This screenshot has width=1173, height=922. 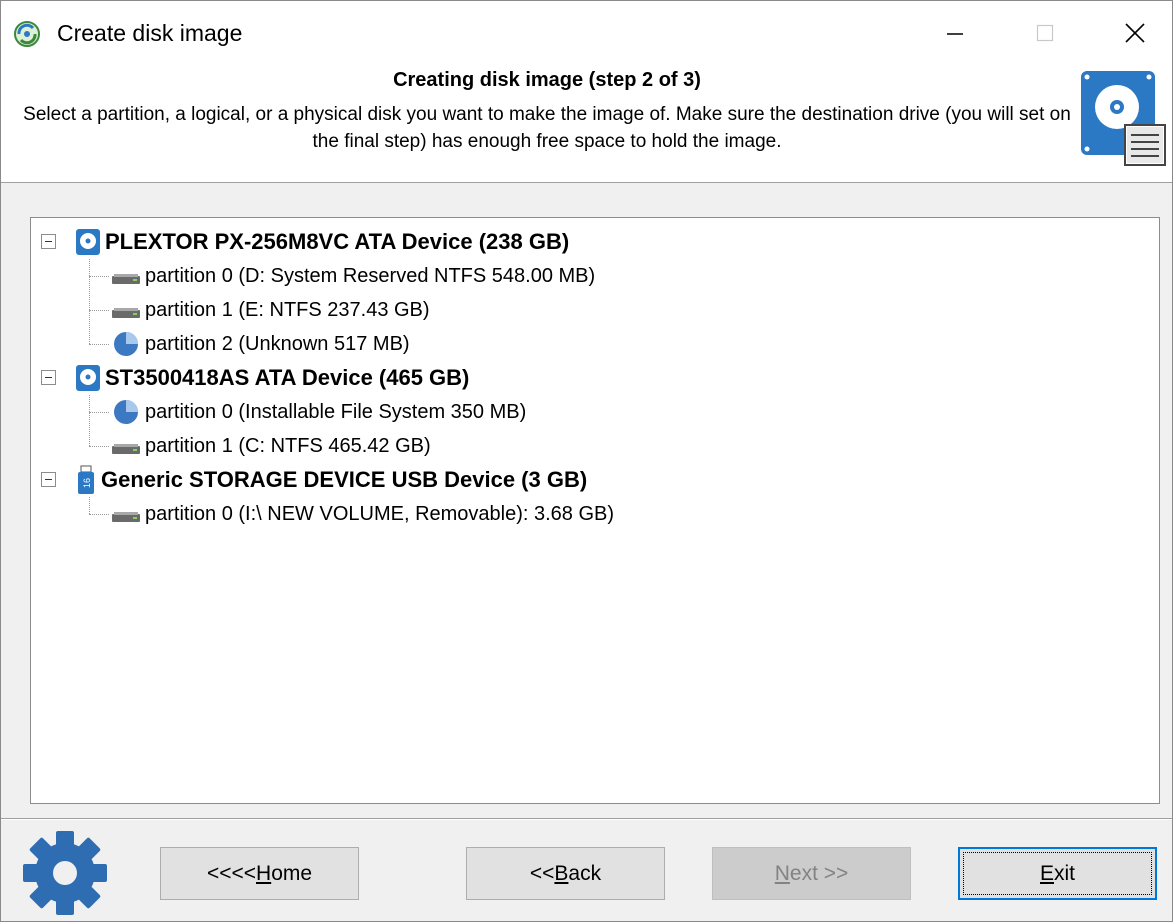 I want to click on footer-separator, so click(x=586, y=819).